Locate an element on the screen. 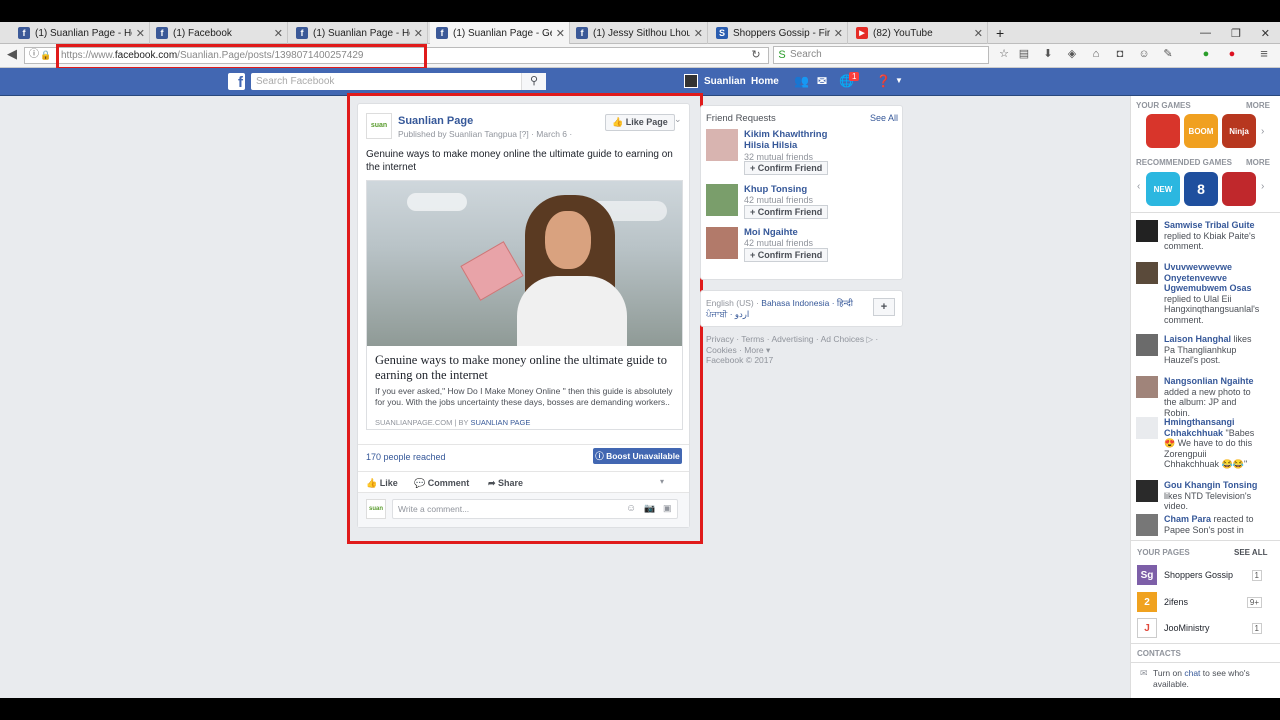  messenger-icon: ✉ is located at coordinates (822, 81).